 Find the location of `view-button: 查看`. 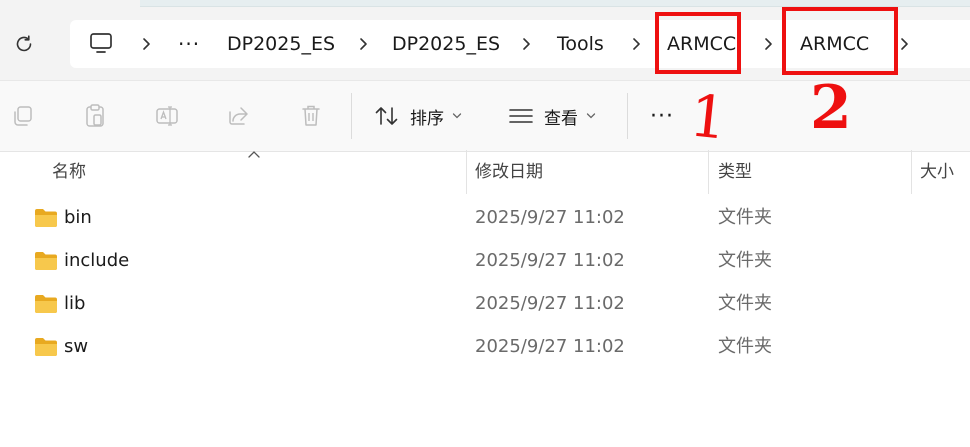

view-button: 查看 is located at coordinates (552, 116).